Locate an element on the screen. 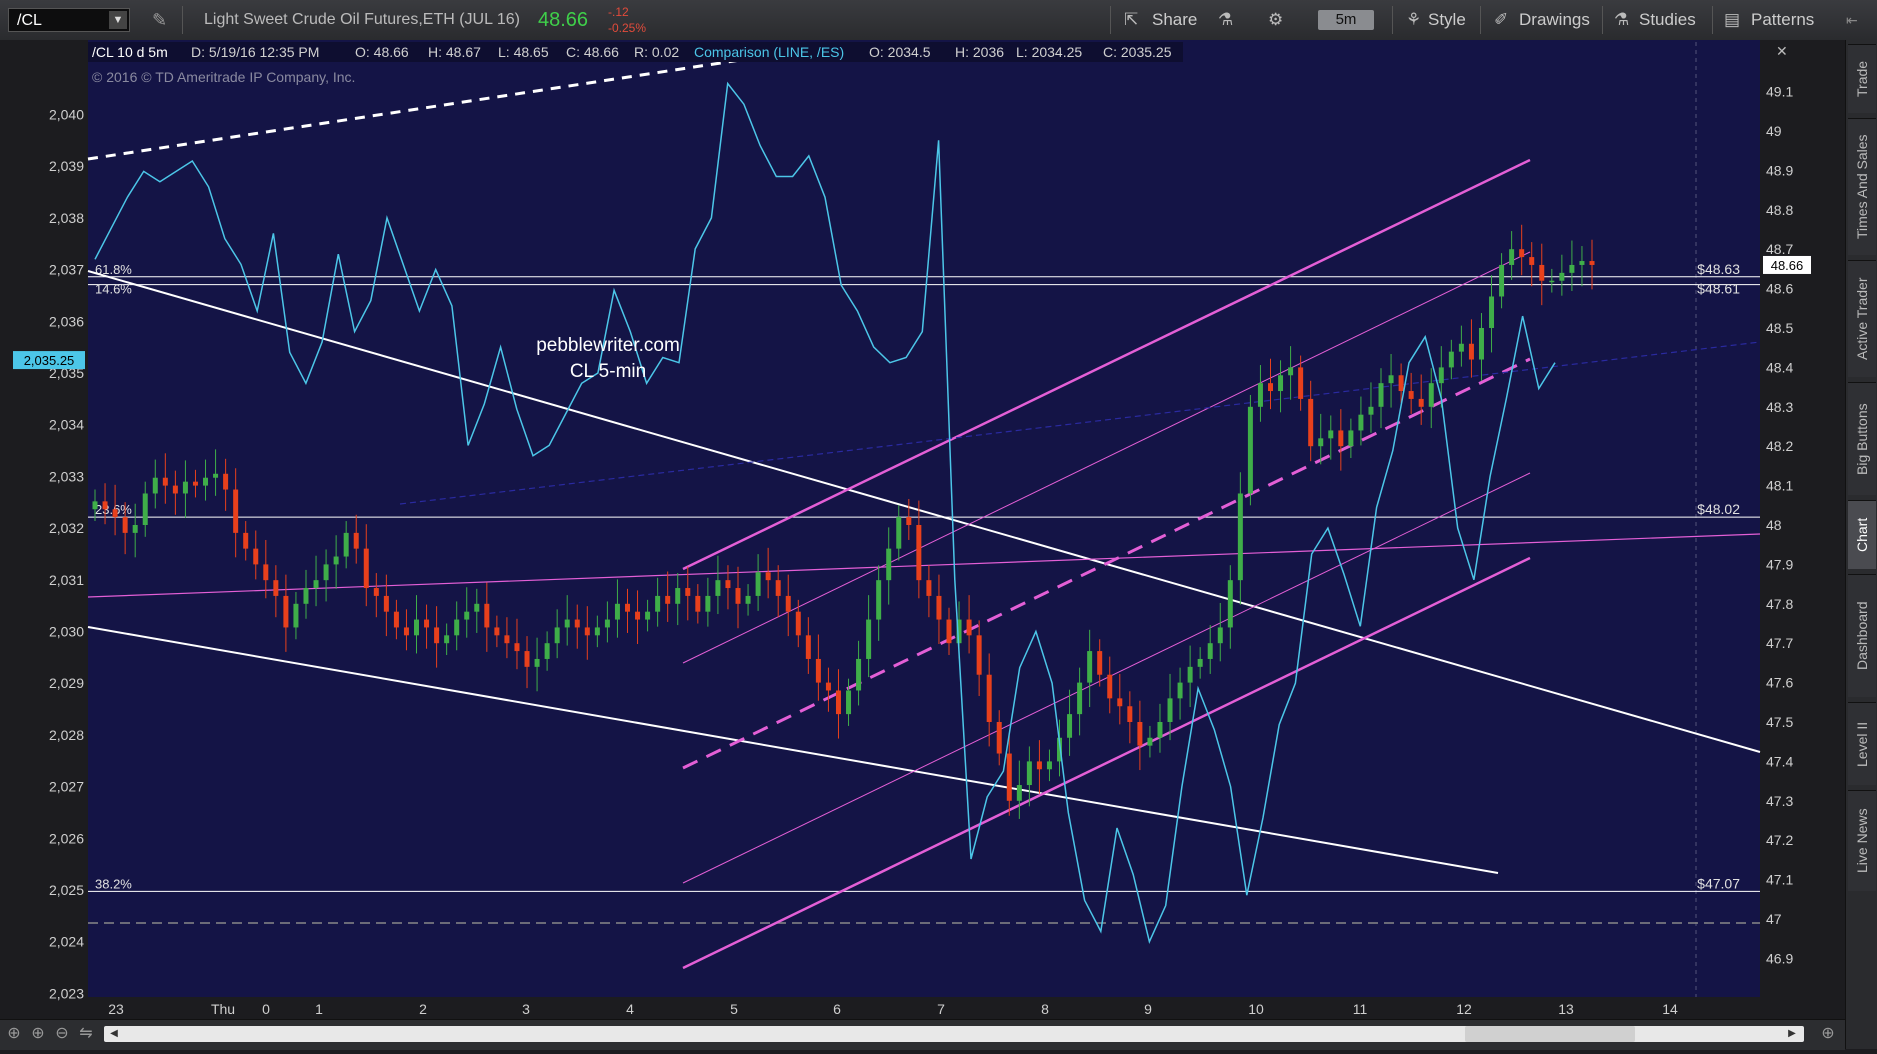 The width and height of the screenshot is (1877, 1054). time-axis-tick: 4 is located at coordinates (630, 1009).